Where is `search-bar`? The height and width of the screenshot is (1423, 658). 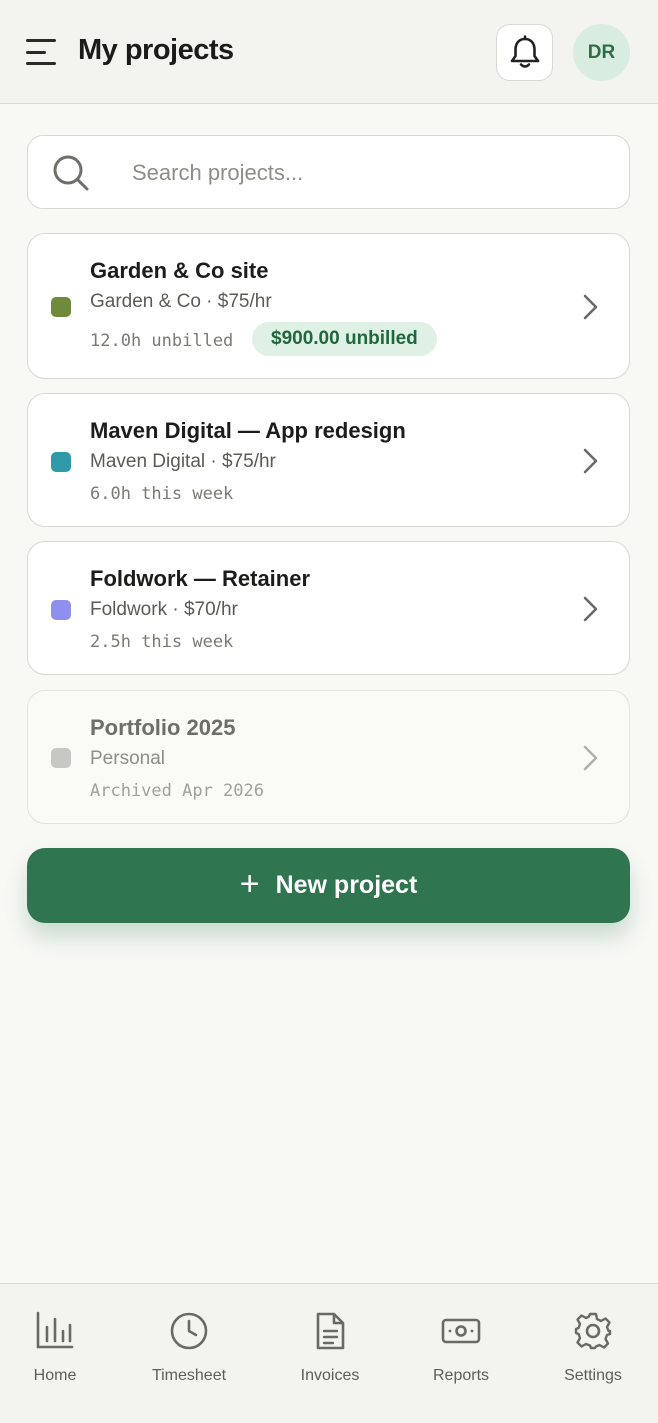
search-bar is located at coordinates (328, 172).